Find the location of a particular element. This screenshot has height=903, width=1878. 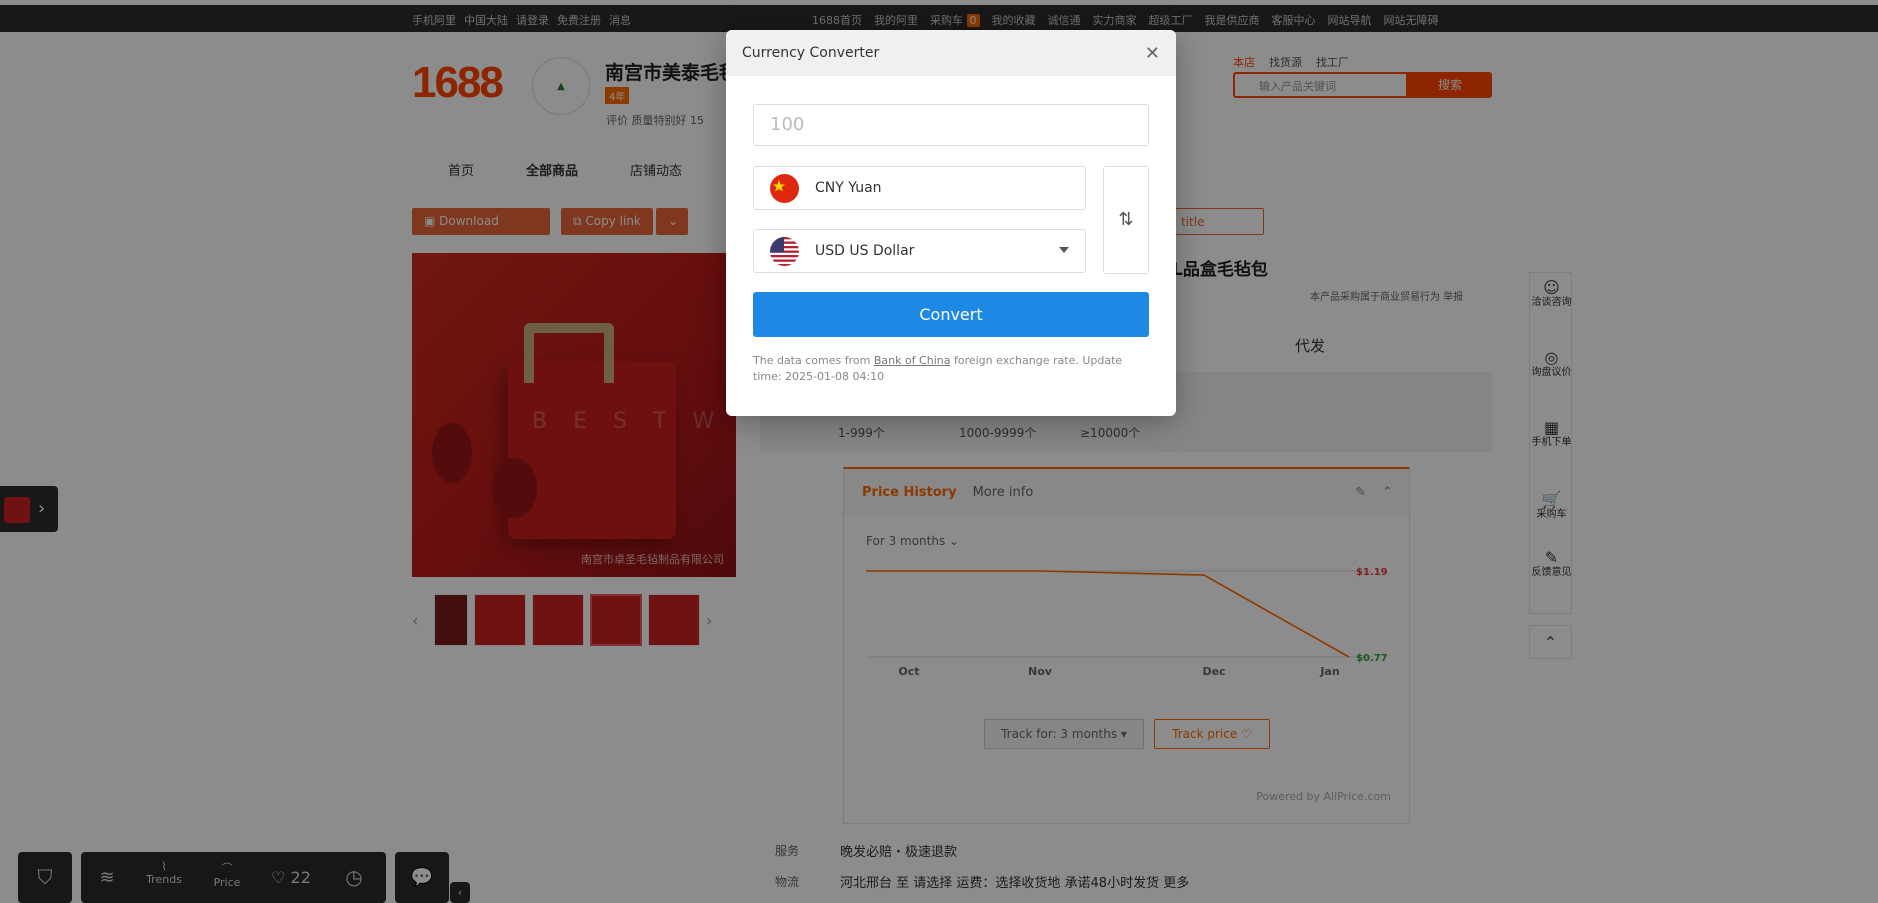

swap-currency-button: ⇅ is located at coordinates (1126, 220).